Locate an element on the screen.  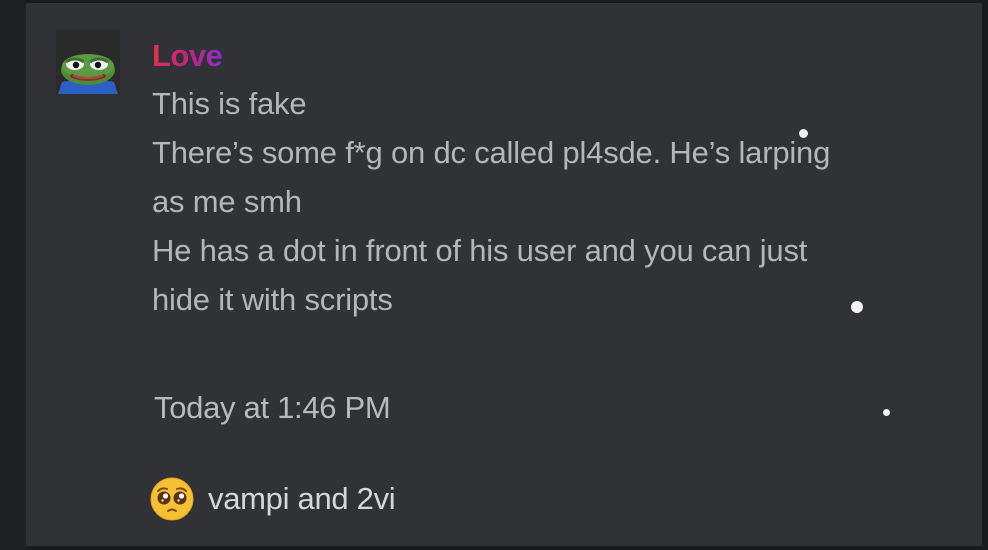
message-line: hide it with scripts is located at coordinates (272, 299).